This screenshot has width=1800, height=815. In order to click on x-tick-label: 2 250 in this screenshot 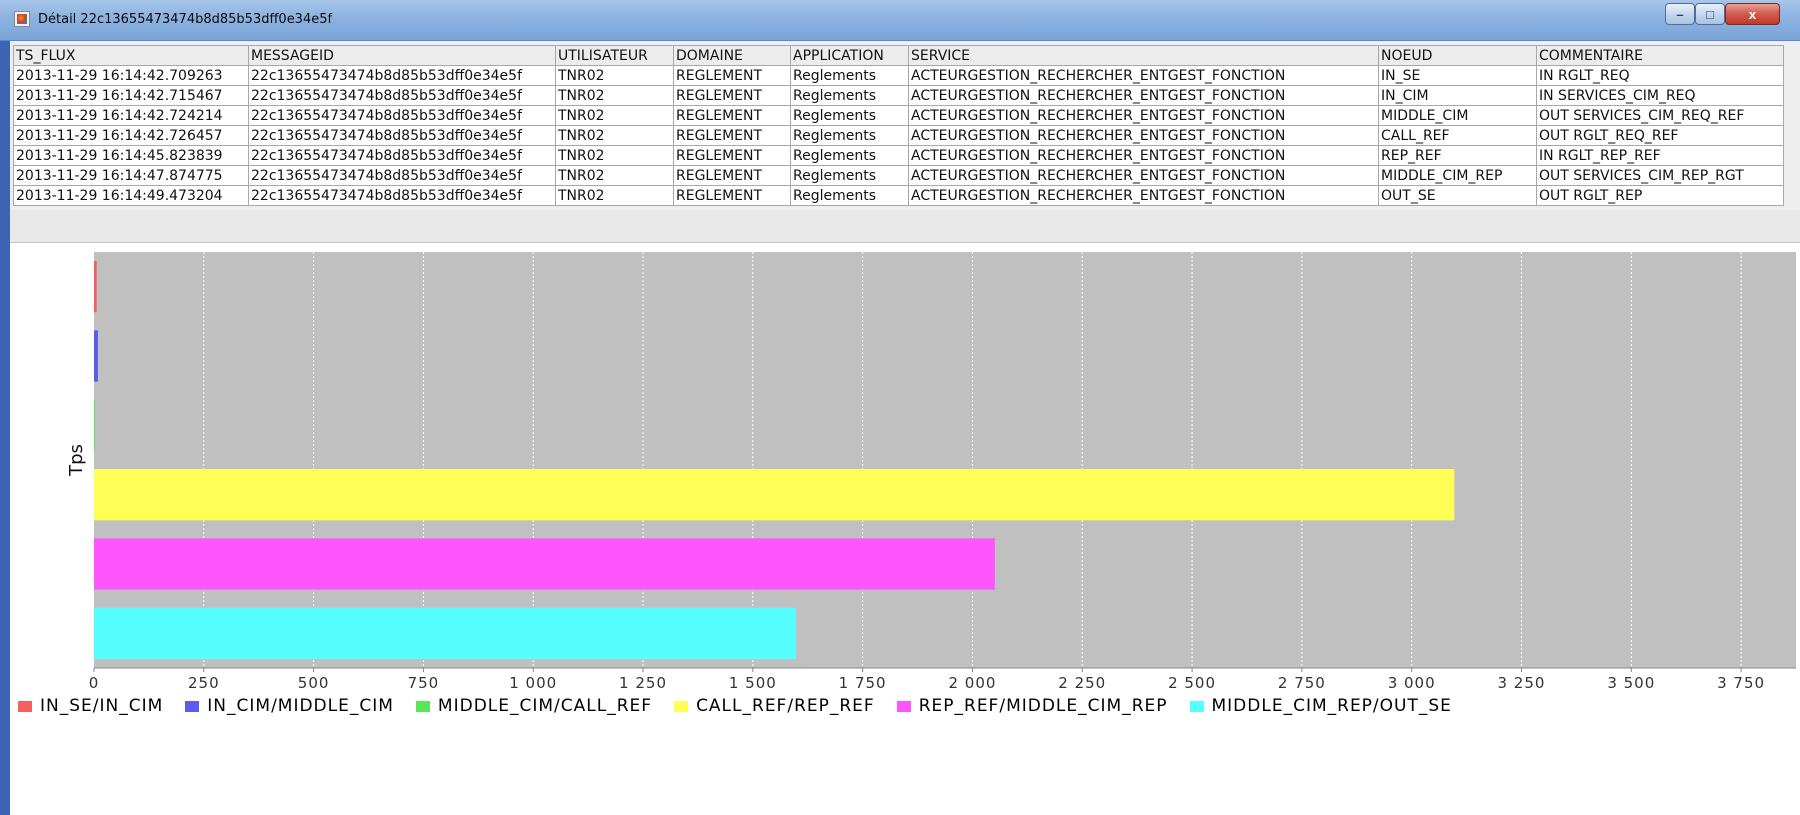, I will do `click(1082, 683)`.